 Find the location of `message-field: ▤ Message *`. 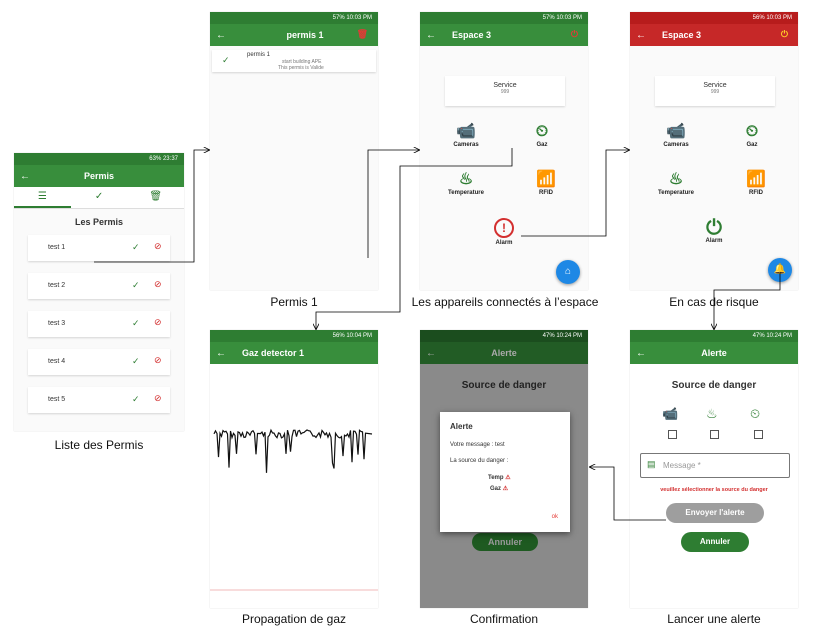

message-field: ▤ Message * is located at coordinates (715, 465).